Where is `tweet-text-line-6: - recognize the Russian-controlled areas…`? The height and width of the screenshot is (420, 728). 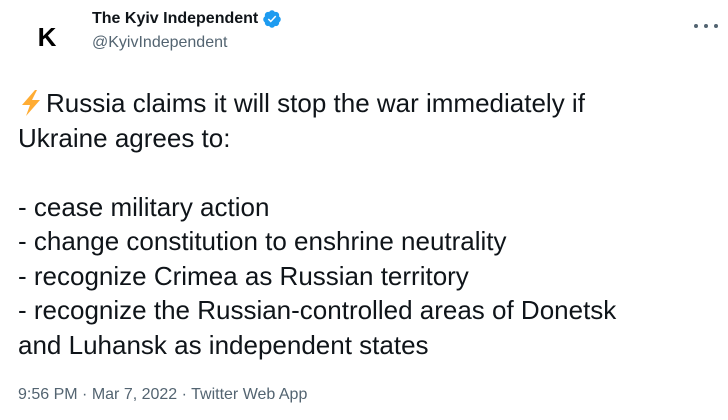 tweet-text-line-6: - recognize the Russian-controlled areas… is located at coordinates (317, 310).